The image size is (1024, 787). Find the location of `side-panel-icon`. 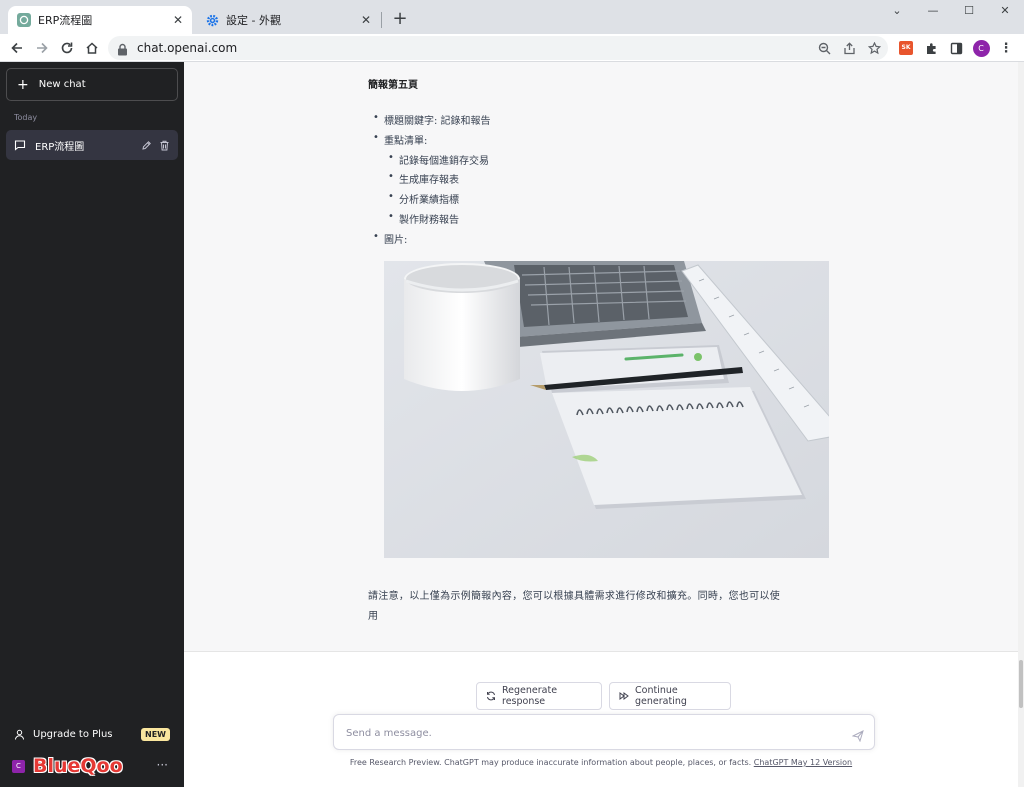

side-panel-icon is located at coordinates (956, 48).